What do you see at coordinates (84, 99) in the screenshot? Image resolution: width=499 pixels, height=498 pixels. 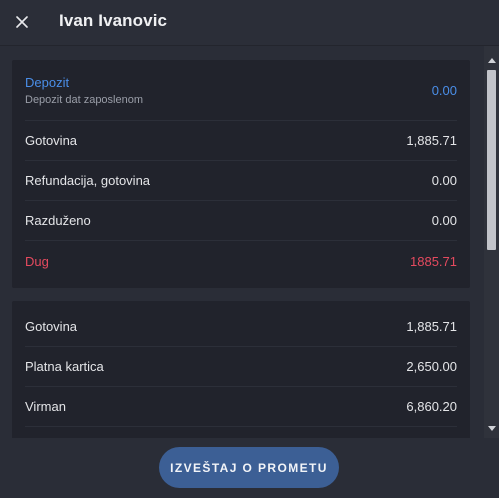 I see `deposit-sublabel: Depozit dat zaposlenom` at bounding box center [84, 99].